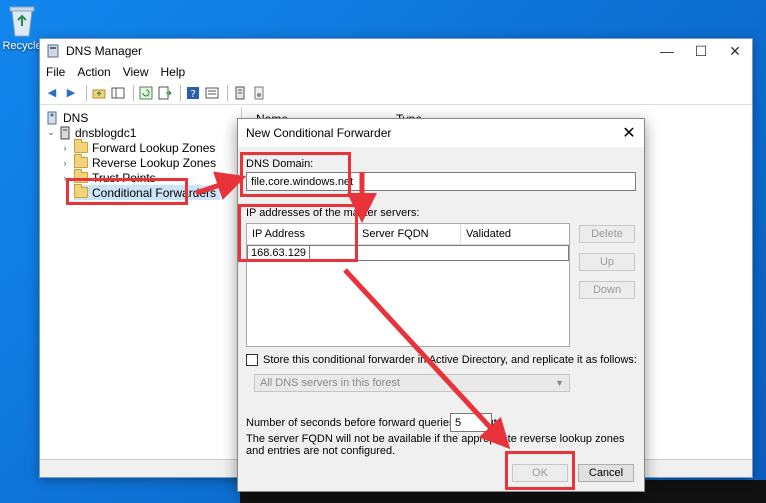  I want to click on recycle-bin-shortcut: Recycle, so click(22, 28).